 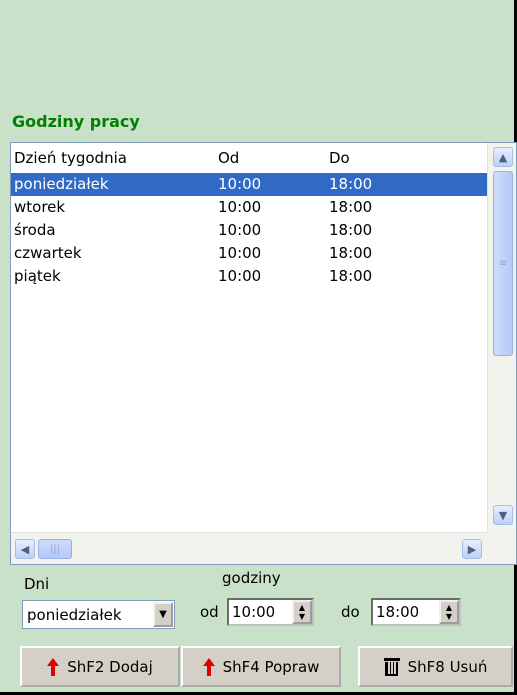 I want to click on cell-day: piątek, so click(x=37, y=276).